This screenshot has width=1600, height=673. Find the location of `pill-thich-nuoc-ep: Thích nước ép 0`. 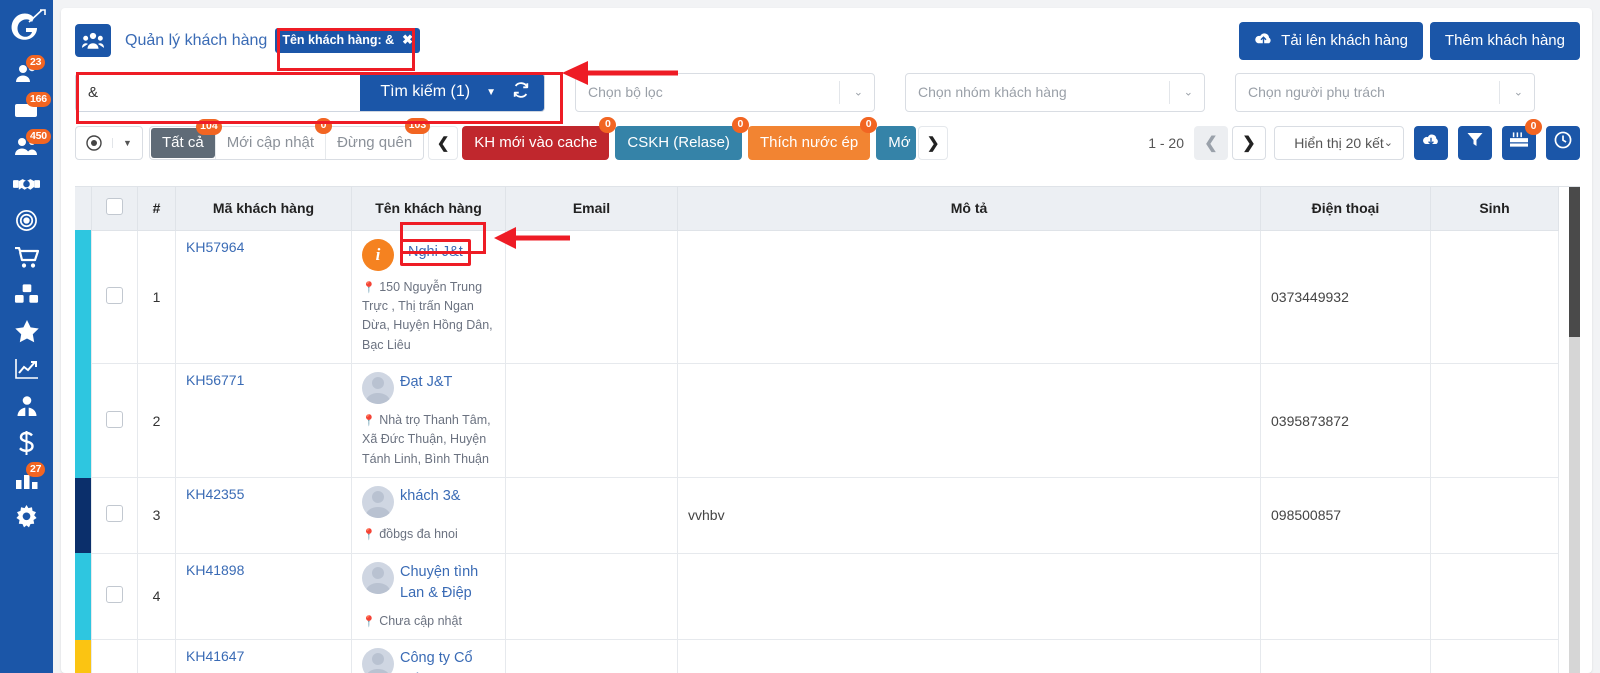

pill-thich-nuoc-ep: Thích nước ép 0 is located at coordinates (812, 138).